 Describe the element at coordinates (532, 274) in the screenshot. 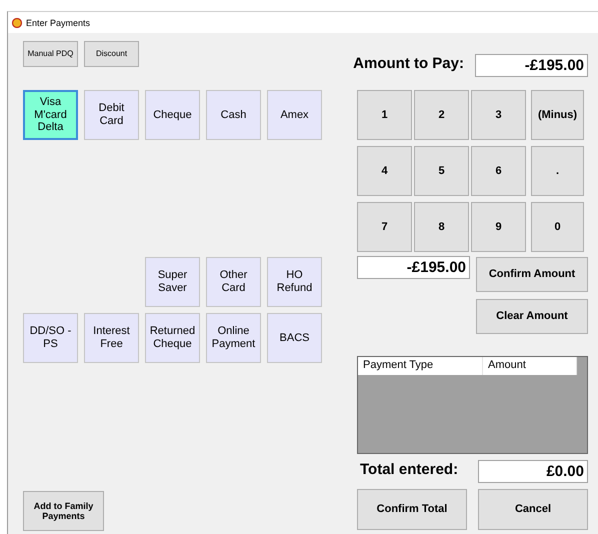

I see `amount-button: Confirm Amount` at that location.